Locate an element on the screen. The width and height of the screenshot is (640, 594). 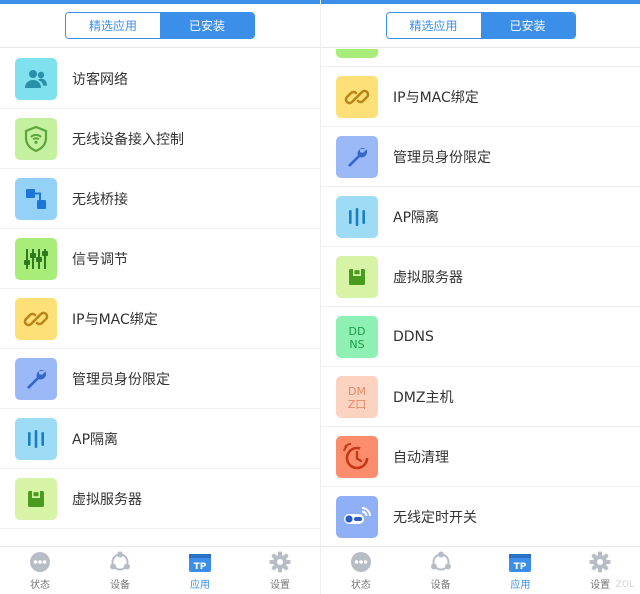
app-list-item: 信号调节 is located at coordinates (160, 259).